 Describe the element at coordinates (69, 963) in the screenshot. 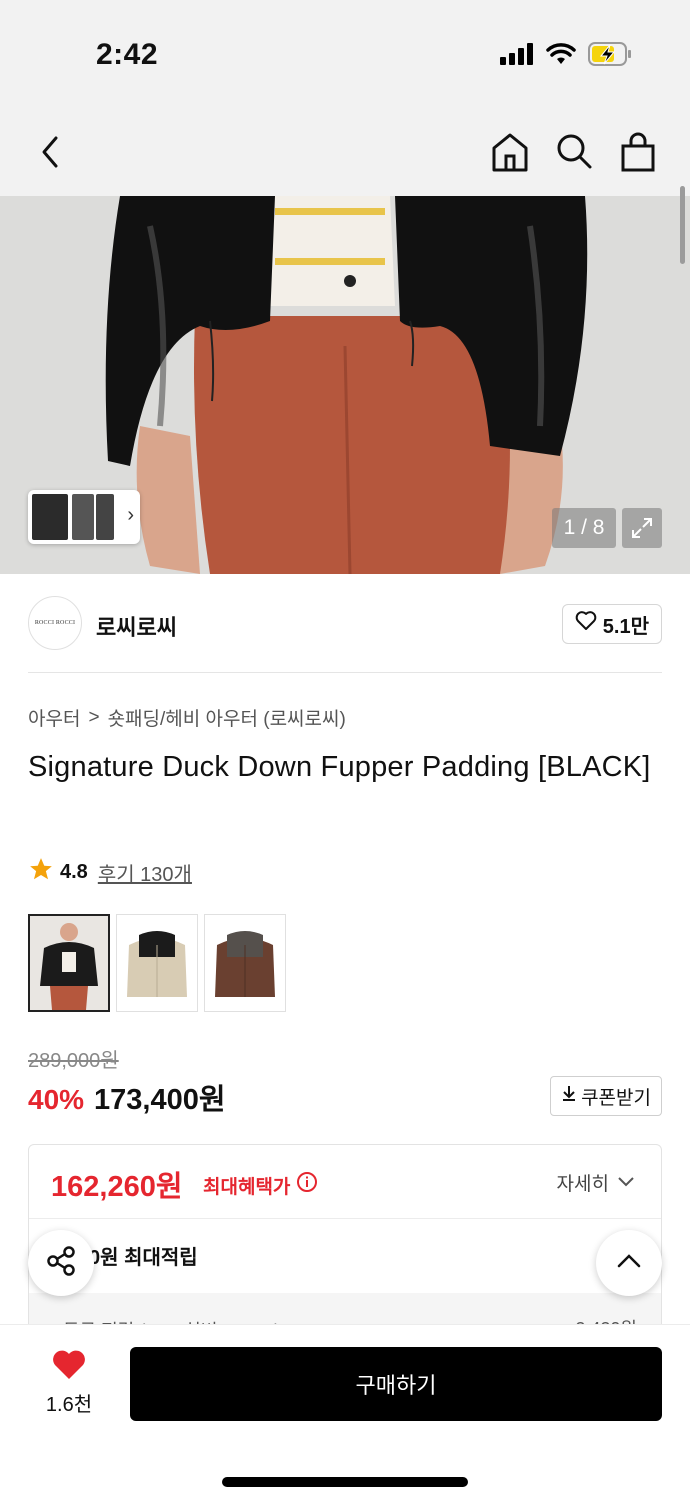

I see `color-option-black` at that location.